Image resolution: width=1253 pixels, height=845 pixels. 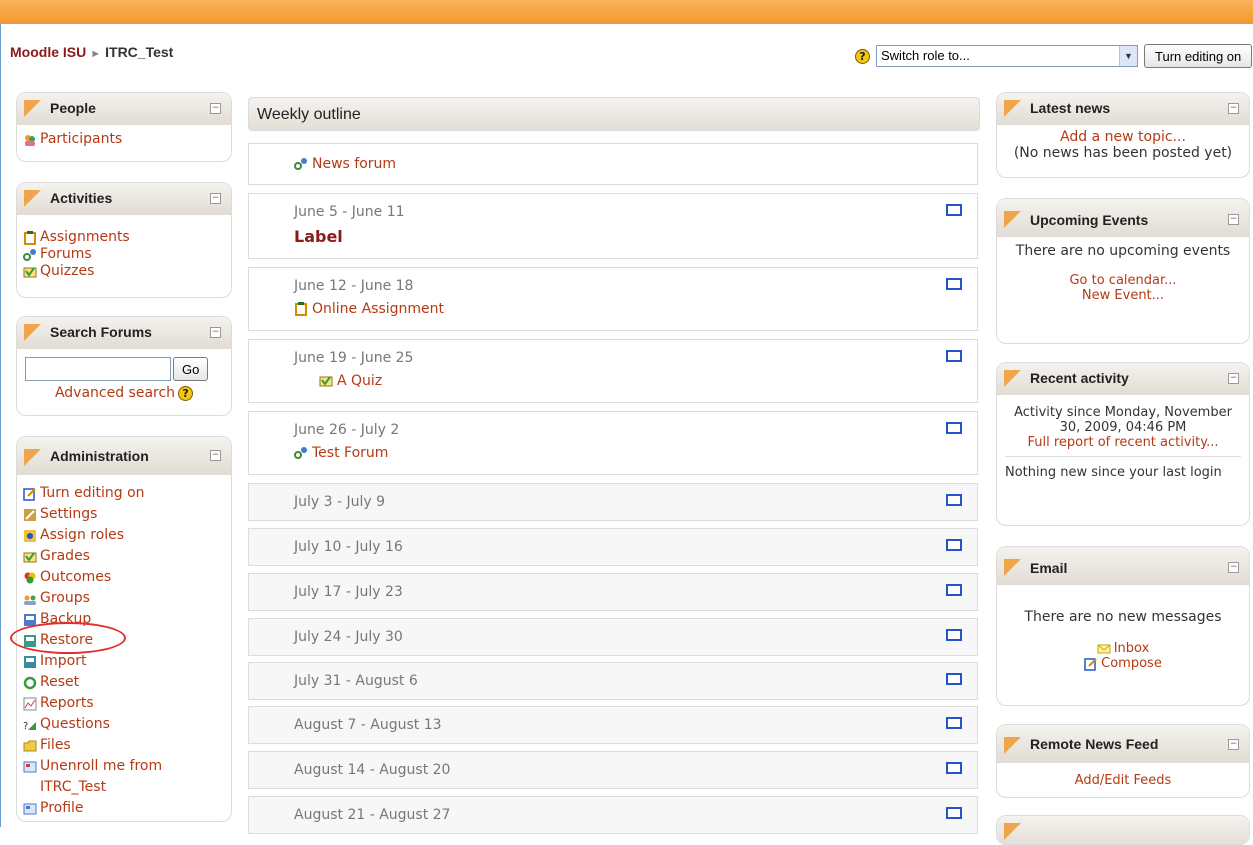 I want to click on week-date: August 7 - August 13, so click(x=368, y=725).